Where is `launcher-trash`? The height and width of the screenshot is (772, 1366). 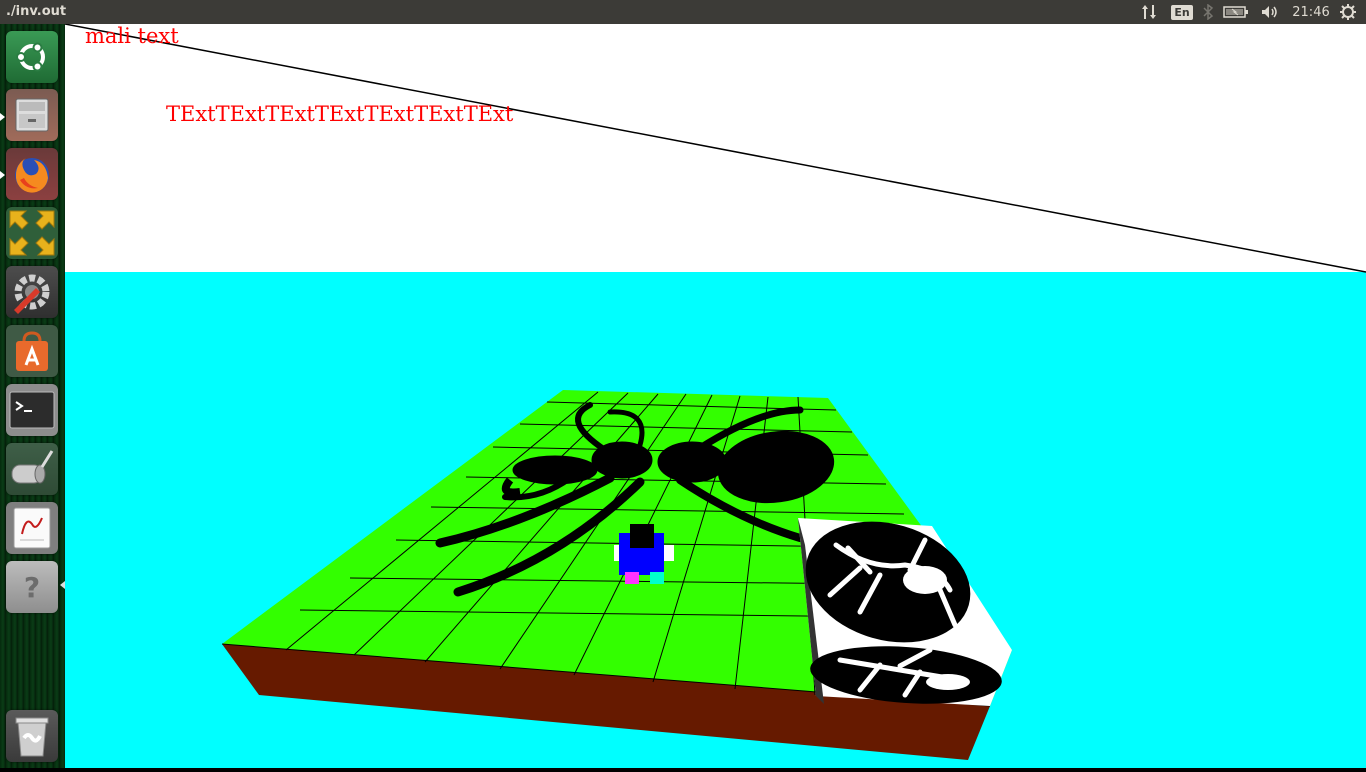 launcher-trash is located at coordinates (32, 736).